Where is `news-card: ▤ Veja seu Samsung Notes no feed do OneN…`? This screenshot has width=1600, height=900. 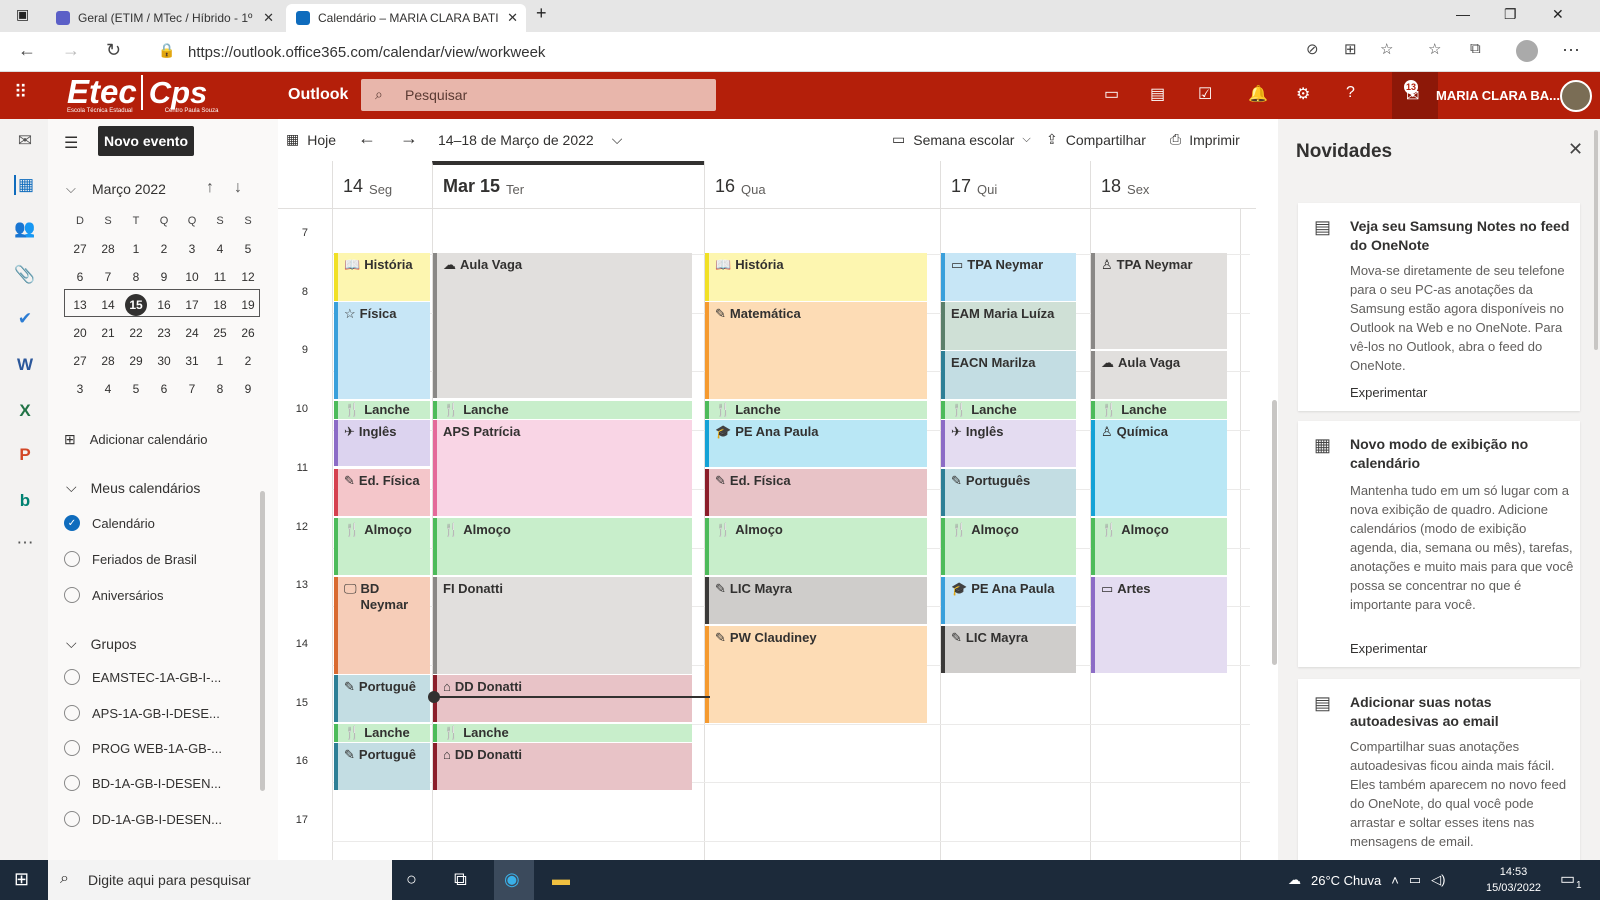 news-card: ▤ Veja seu Samsung Notes no feed do OneN… is located at coordinates (1439, 307).